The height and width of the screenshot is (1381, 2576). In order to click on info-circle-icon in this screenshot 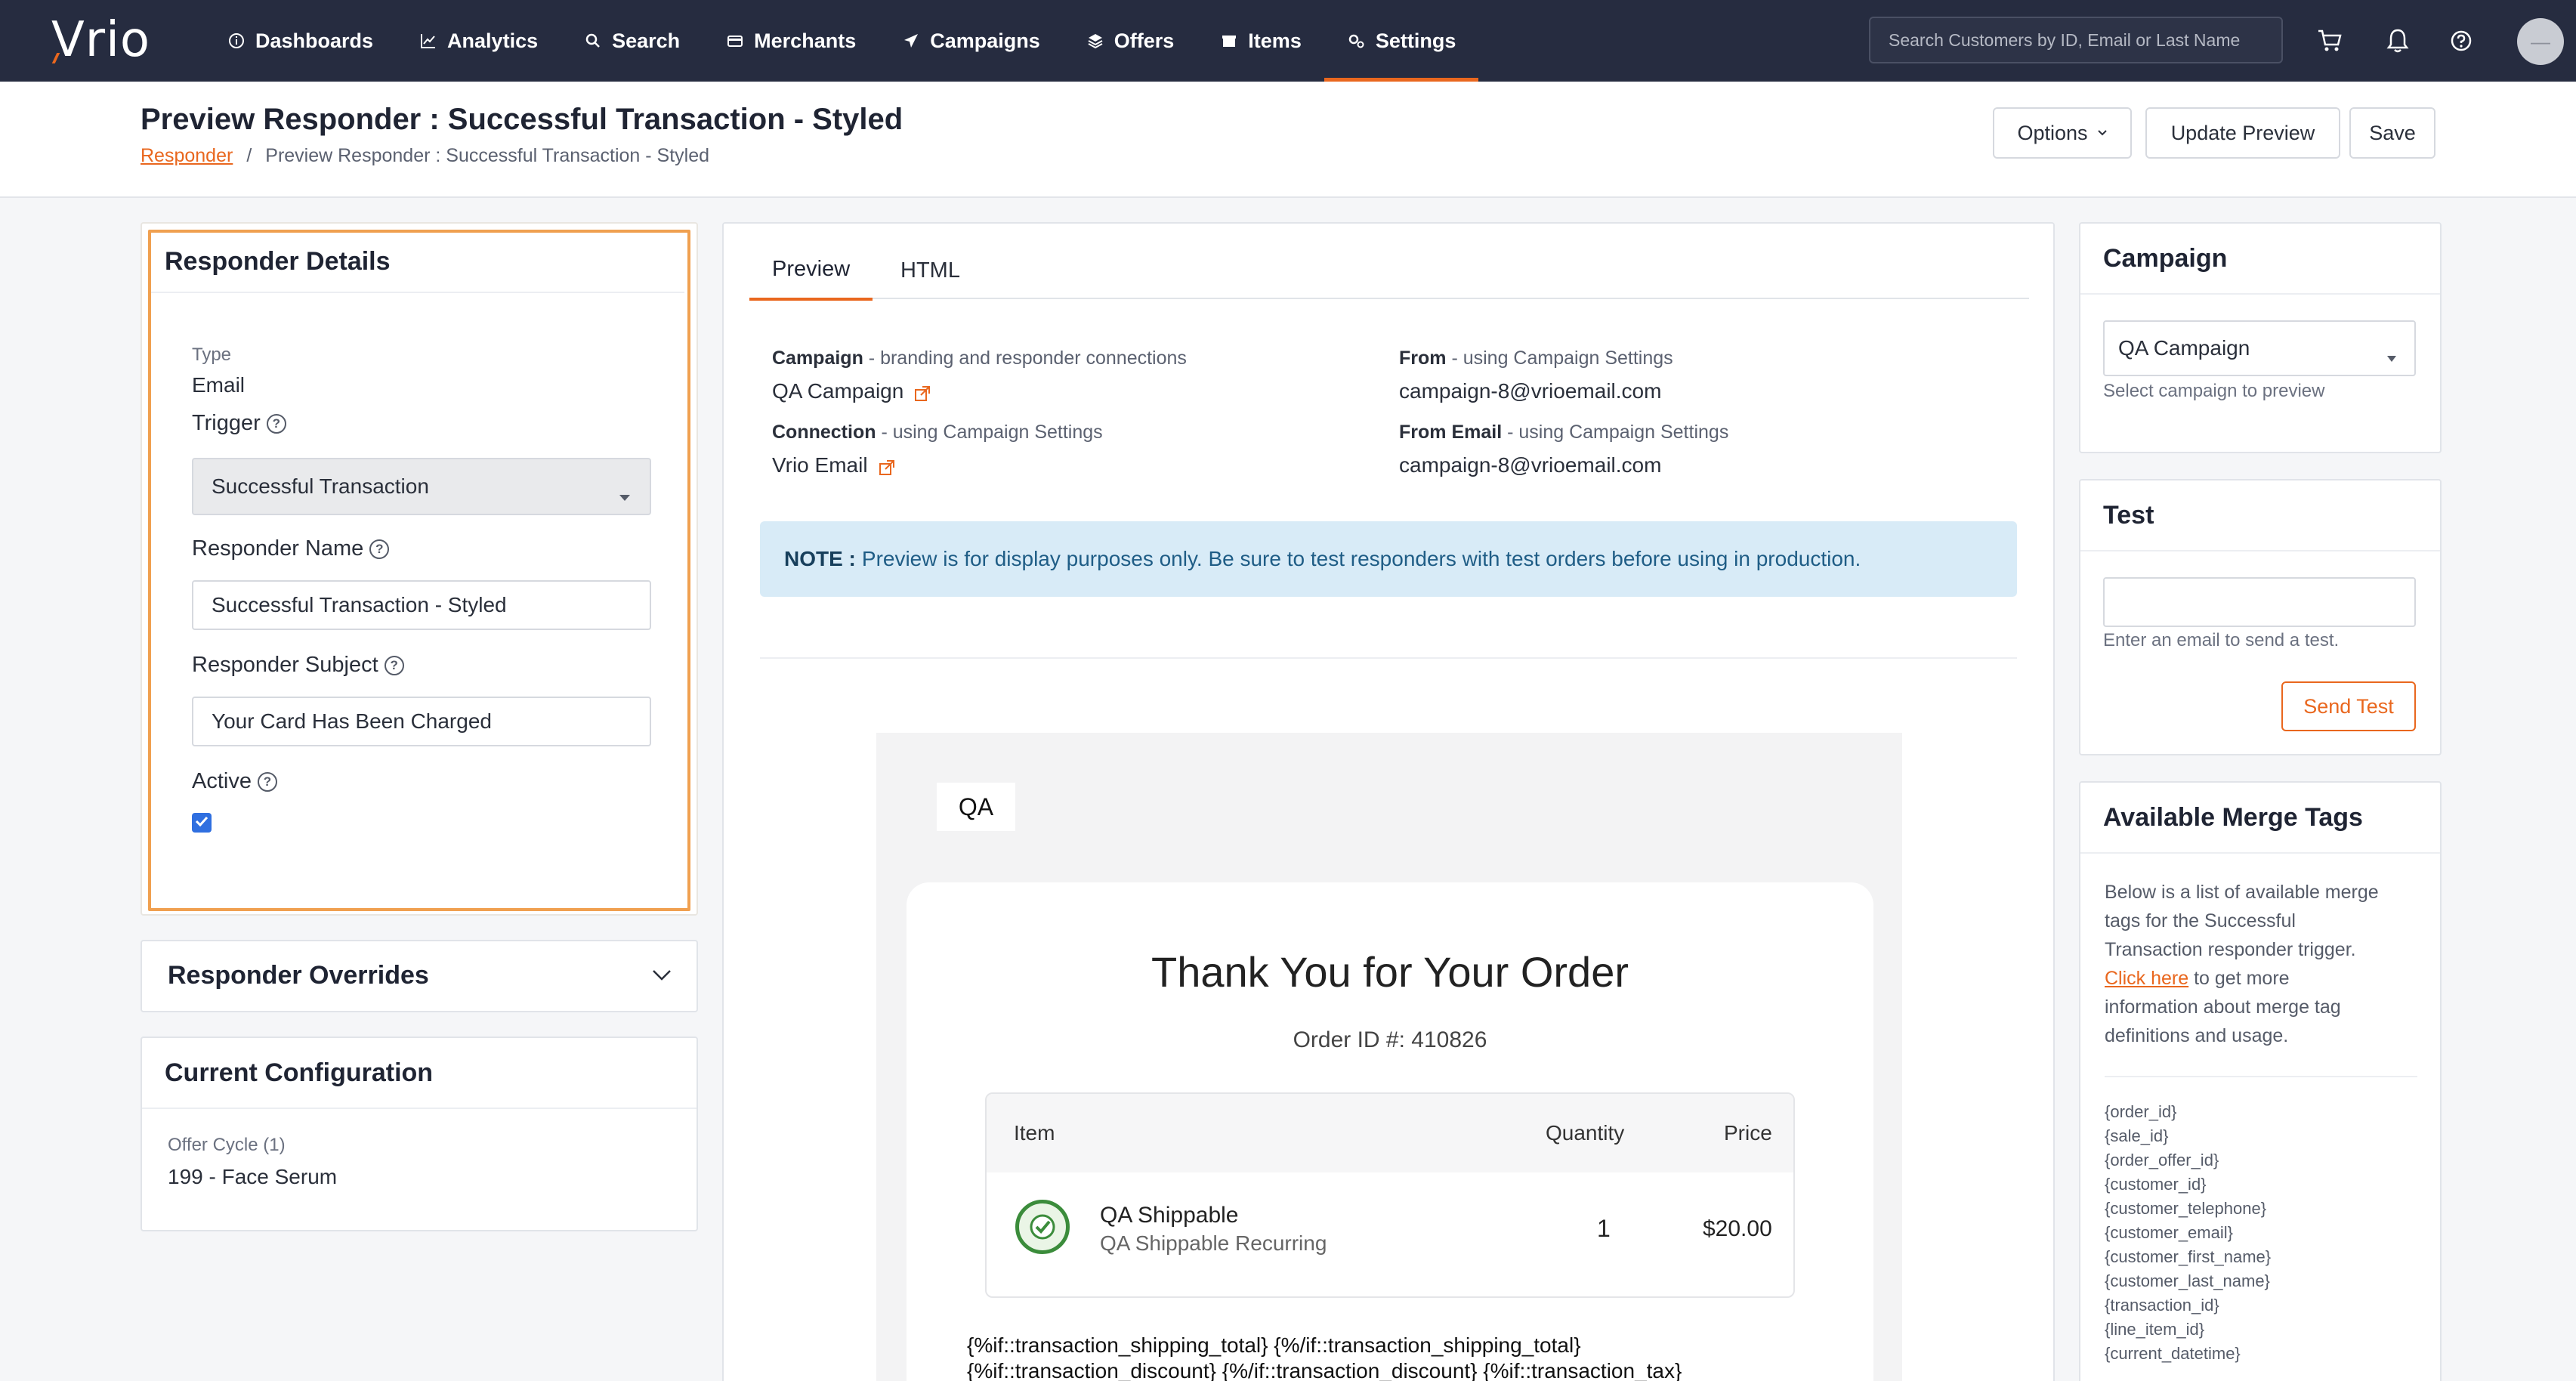, I will do `click(236, 41)`.